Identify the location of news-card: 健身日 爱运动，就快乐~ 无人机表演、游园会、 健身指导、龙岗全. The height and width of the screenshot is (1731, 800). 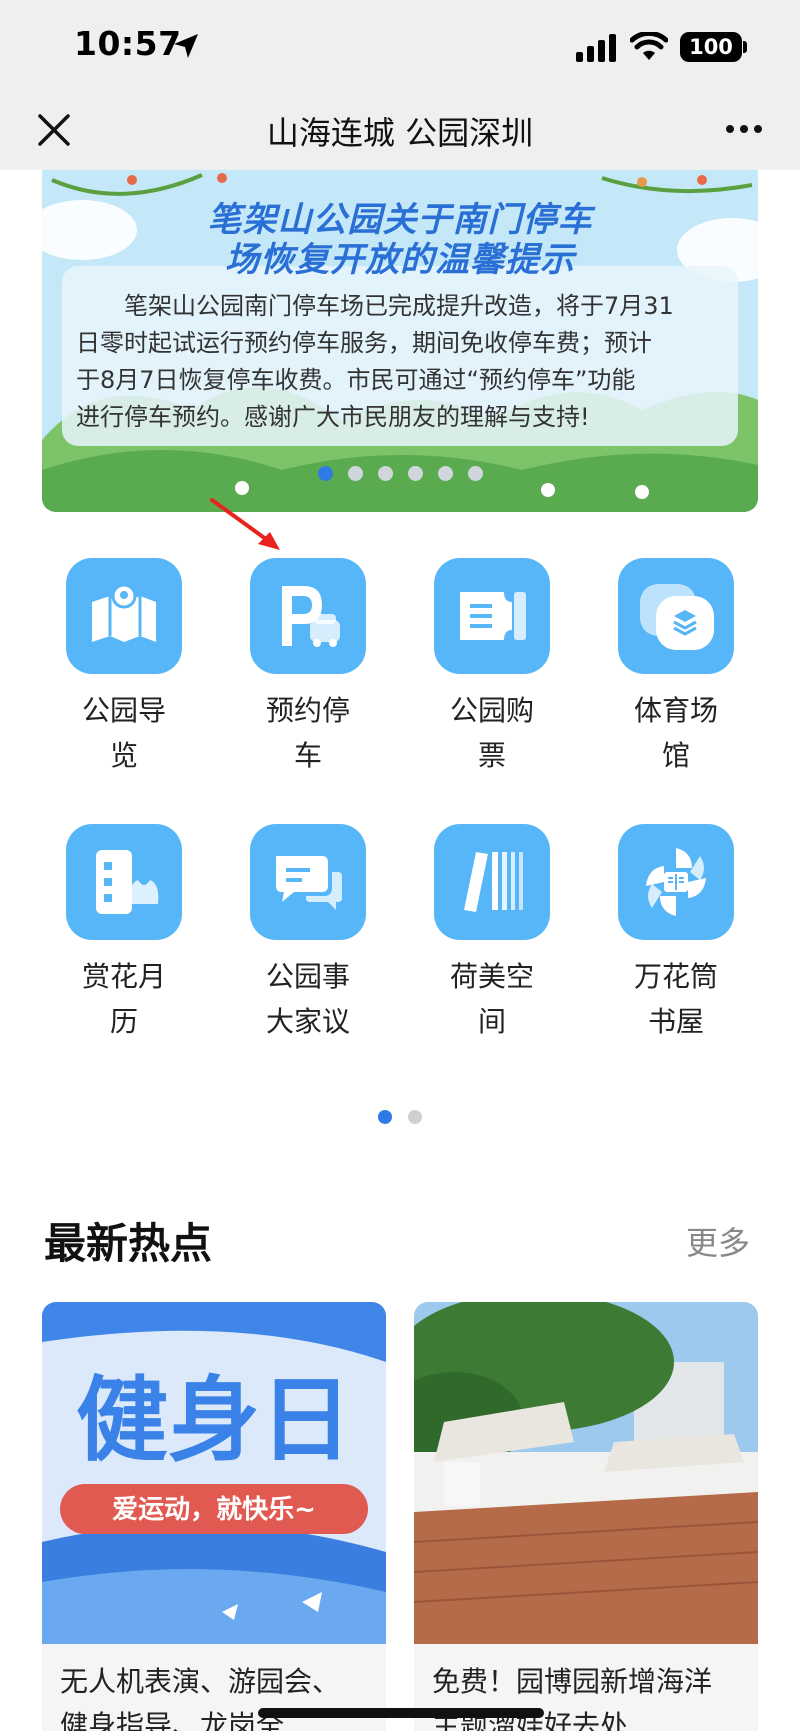
(214, 1516).